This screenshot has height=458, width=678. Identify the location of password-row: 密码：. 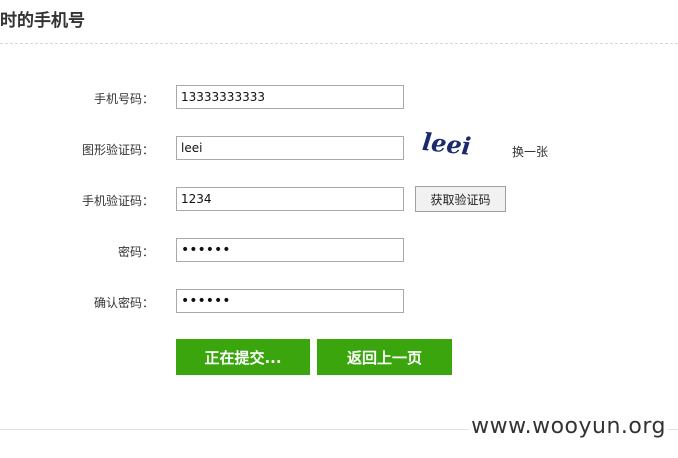
(339, 251).